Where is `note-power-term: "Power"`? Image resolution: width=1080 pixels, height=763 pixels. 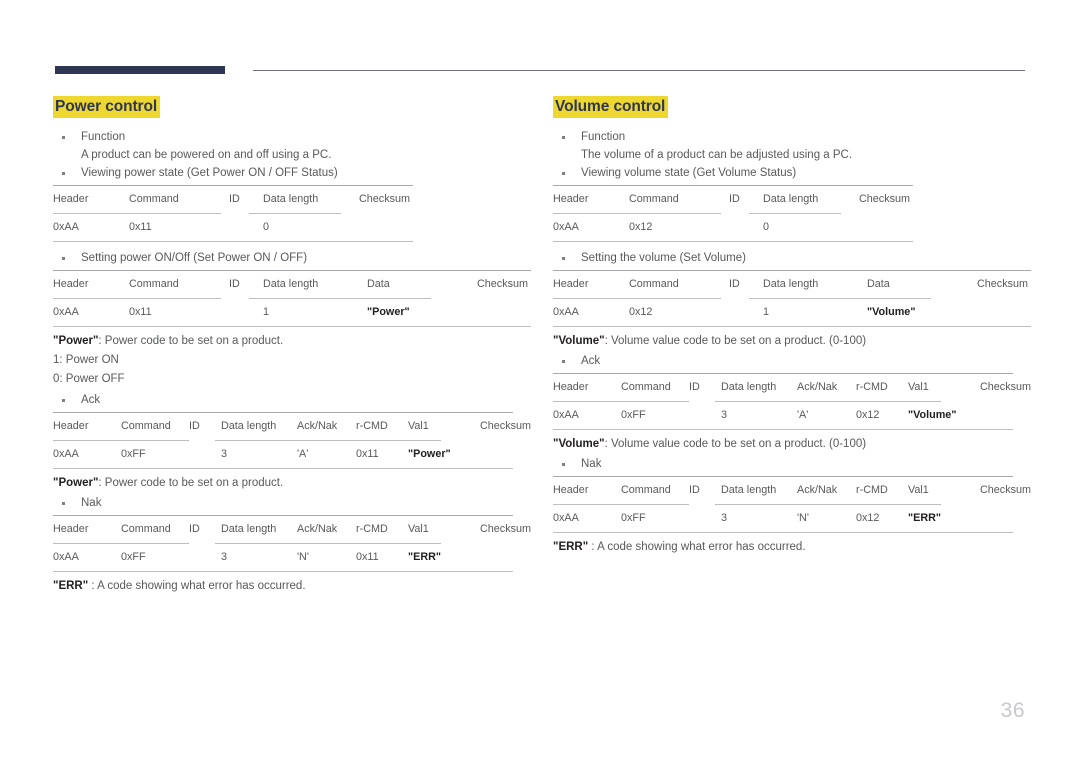 note-power-term: "Power" is located at coordinates (76, 341).